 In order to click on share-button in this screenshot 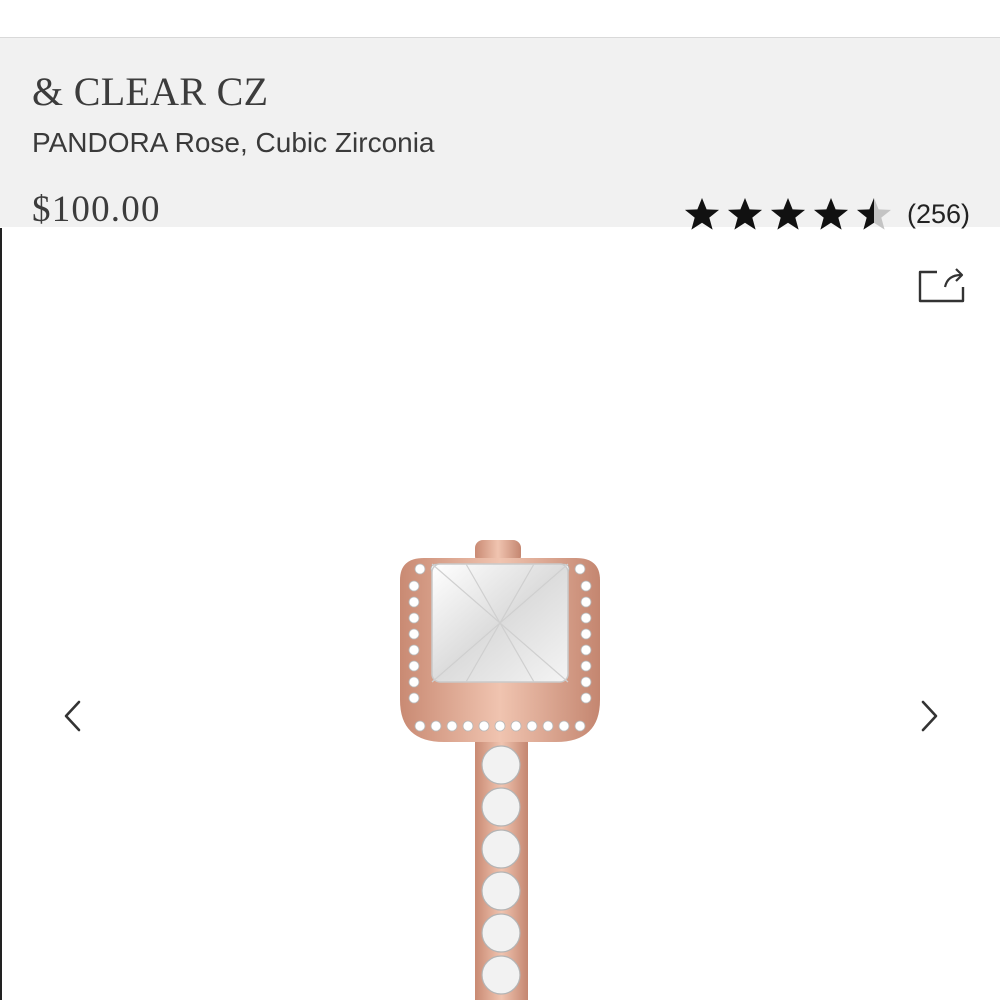, I will do `click(941, 286)`.